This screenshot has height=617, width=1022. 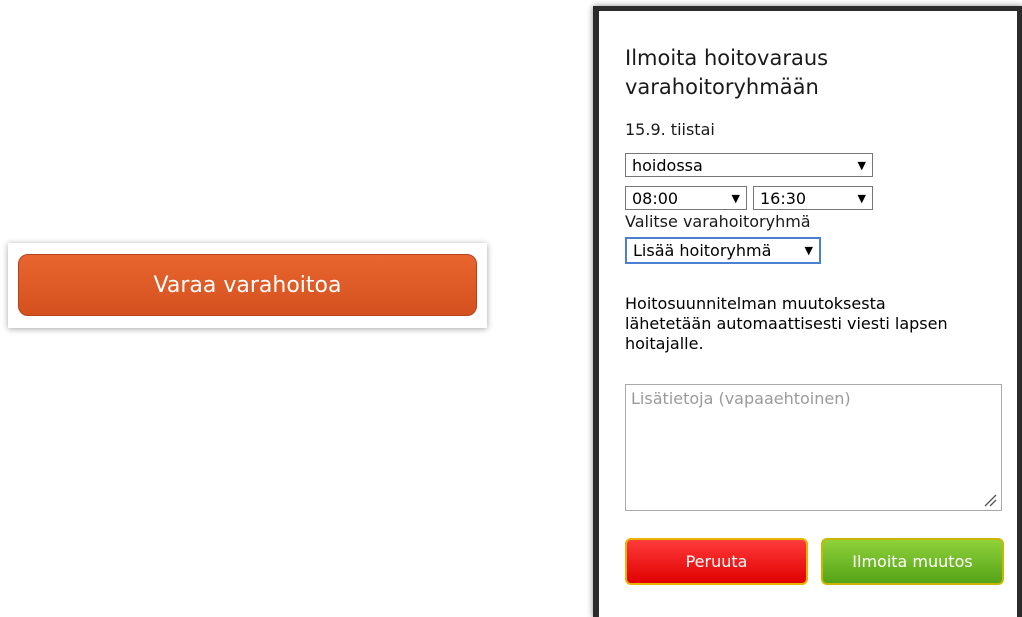 What do you see at coordinates (813, 198) in the screenshot?
I see `end-time-select: 16:30 ▼` at bounding box center [813, 198].